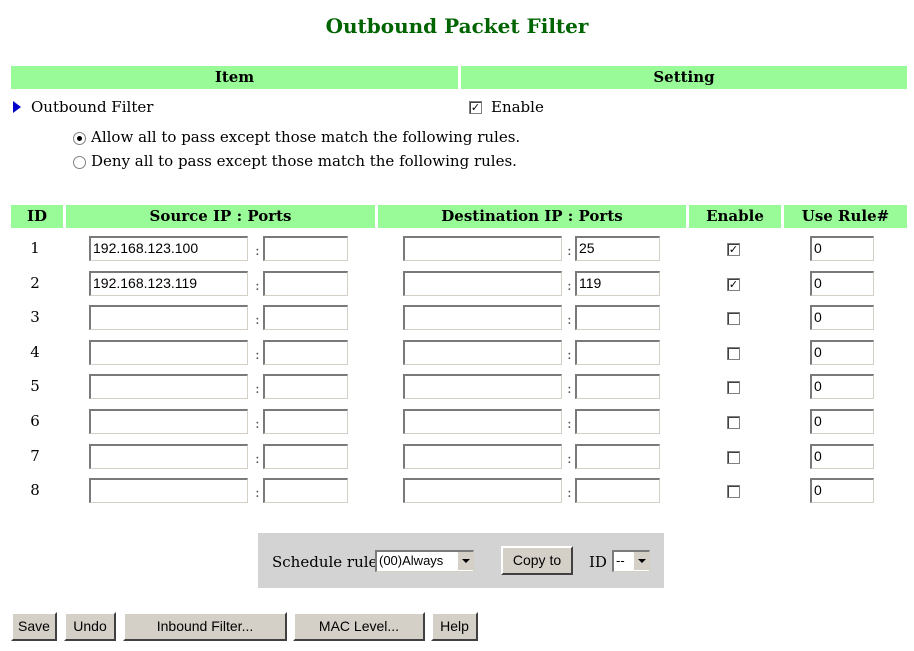 The image size is (914, 651). Describe the element at coordinates (617, 283) in the screenshot. I see `destination-port-input: 119` at that location.